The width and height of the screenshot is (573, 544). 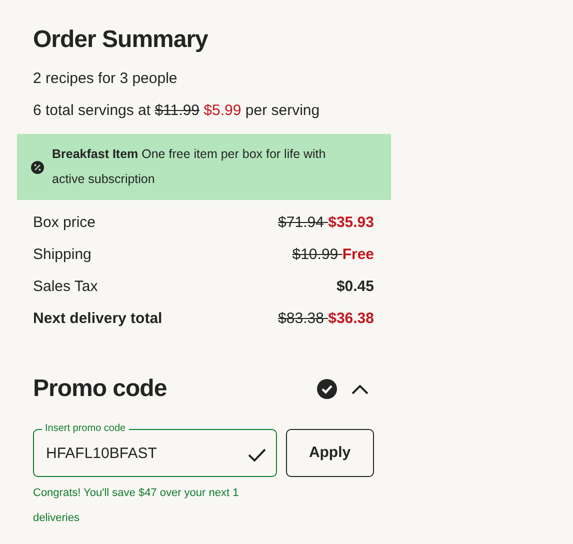 I want to click on promo-code-field: Insert promo code HFAFL10BFAST, so click(x=155, y=450).